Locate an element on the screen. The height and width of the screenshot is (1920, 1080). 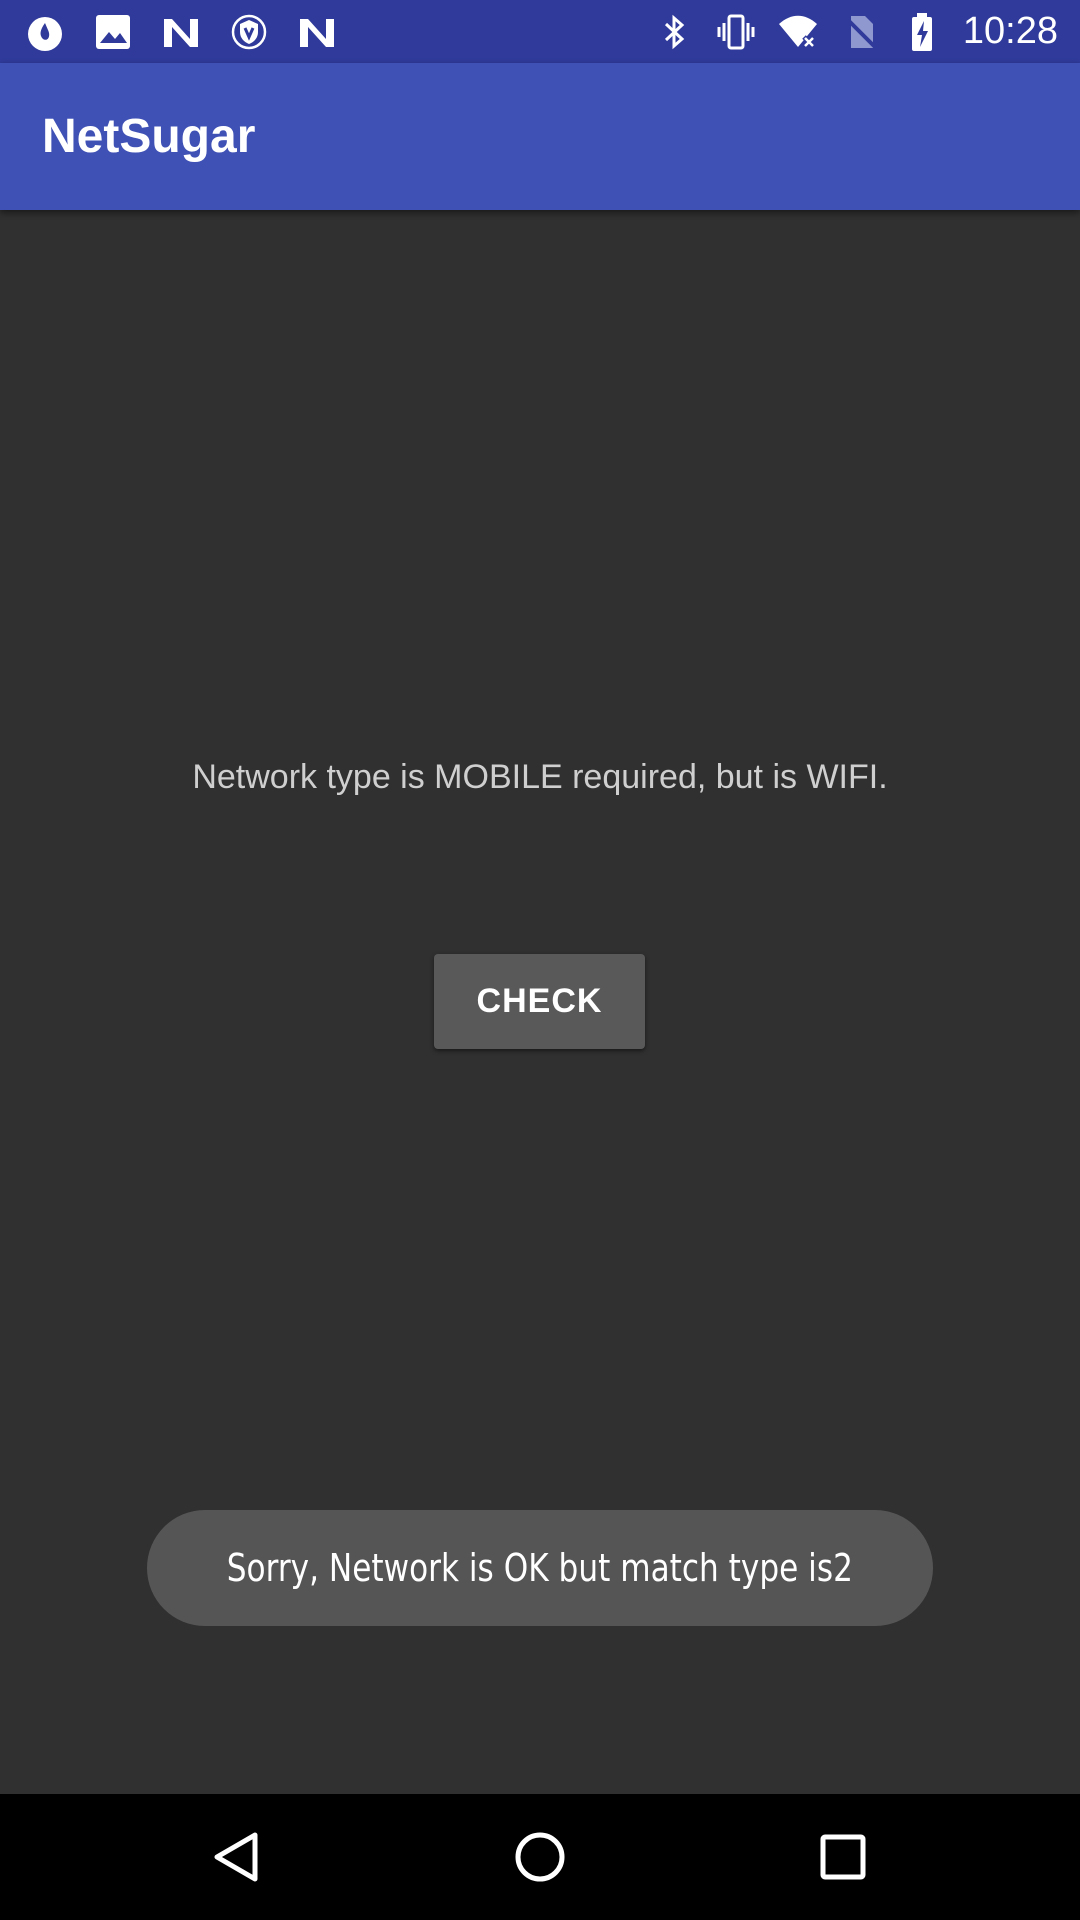
image-notification-icon is located at coordinates (113, 32).